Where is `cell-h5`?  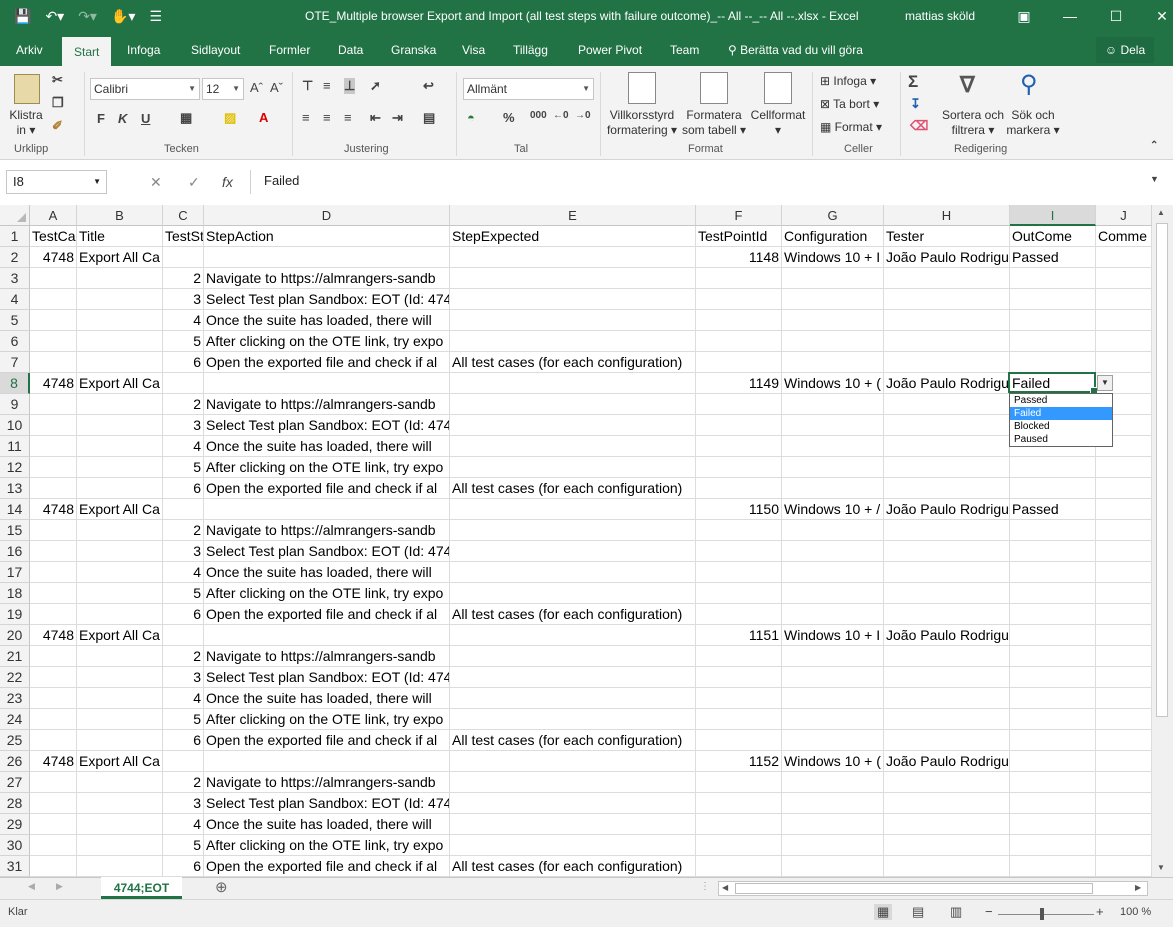
cell-h5 is located at coordinates (947, 320).